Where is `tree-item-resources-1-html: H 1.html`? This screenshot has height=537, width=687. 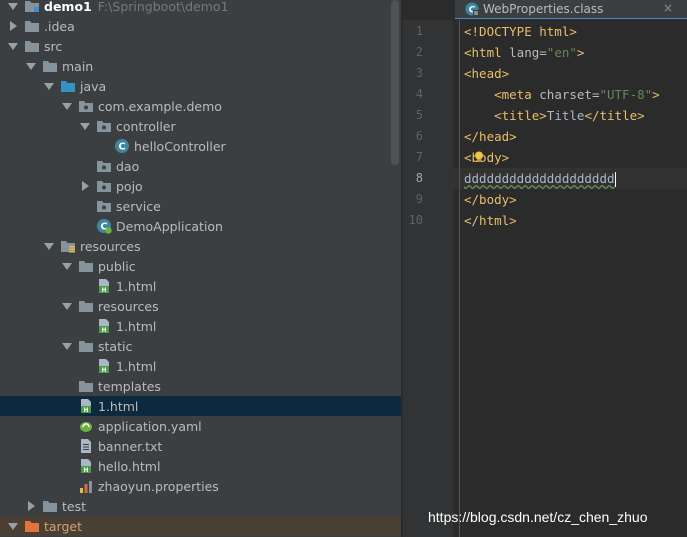
tree-item-resources-1-html: H 1.html is located at coordinates (200, 326).